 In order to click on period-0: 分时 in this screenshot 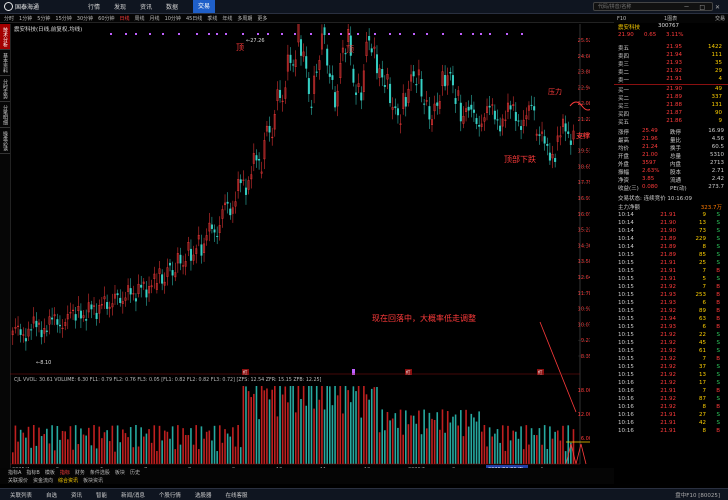, I will do `click(9, 18)`.